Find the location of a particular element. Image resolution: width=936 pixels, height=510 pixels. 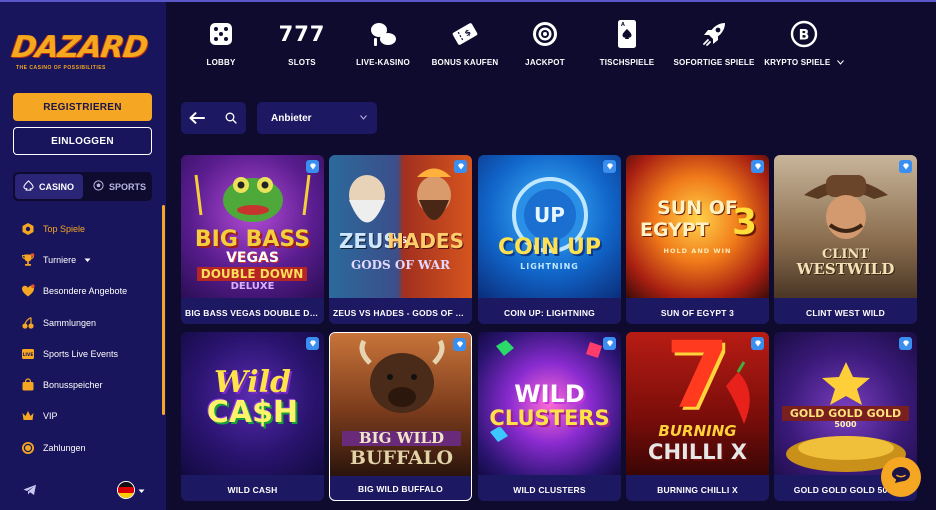

spade-icon is located at coordinates (28, 186).